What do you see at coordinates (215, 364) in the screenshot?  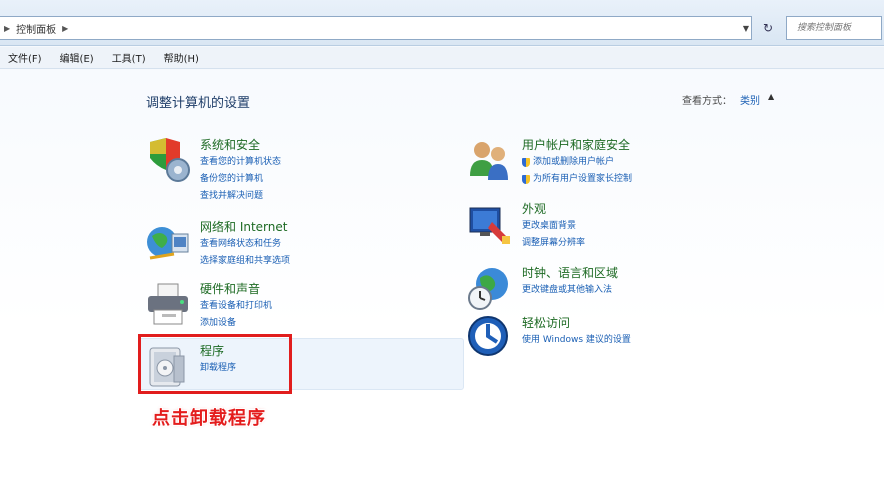 I see `highlight-box` at bounding box center [215, 364].